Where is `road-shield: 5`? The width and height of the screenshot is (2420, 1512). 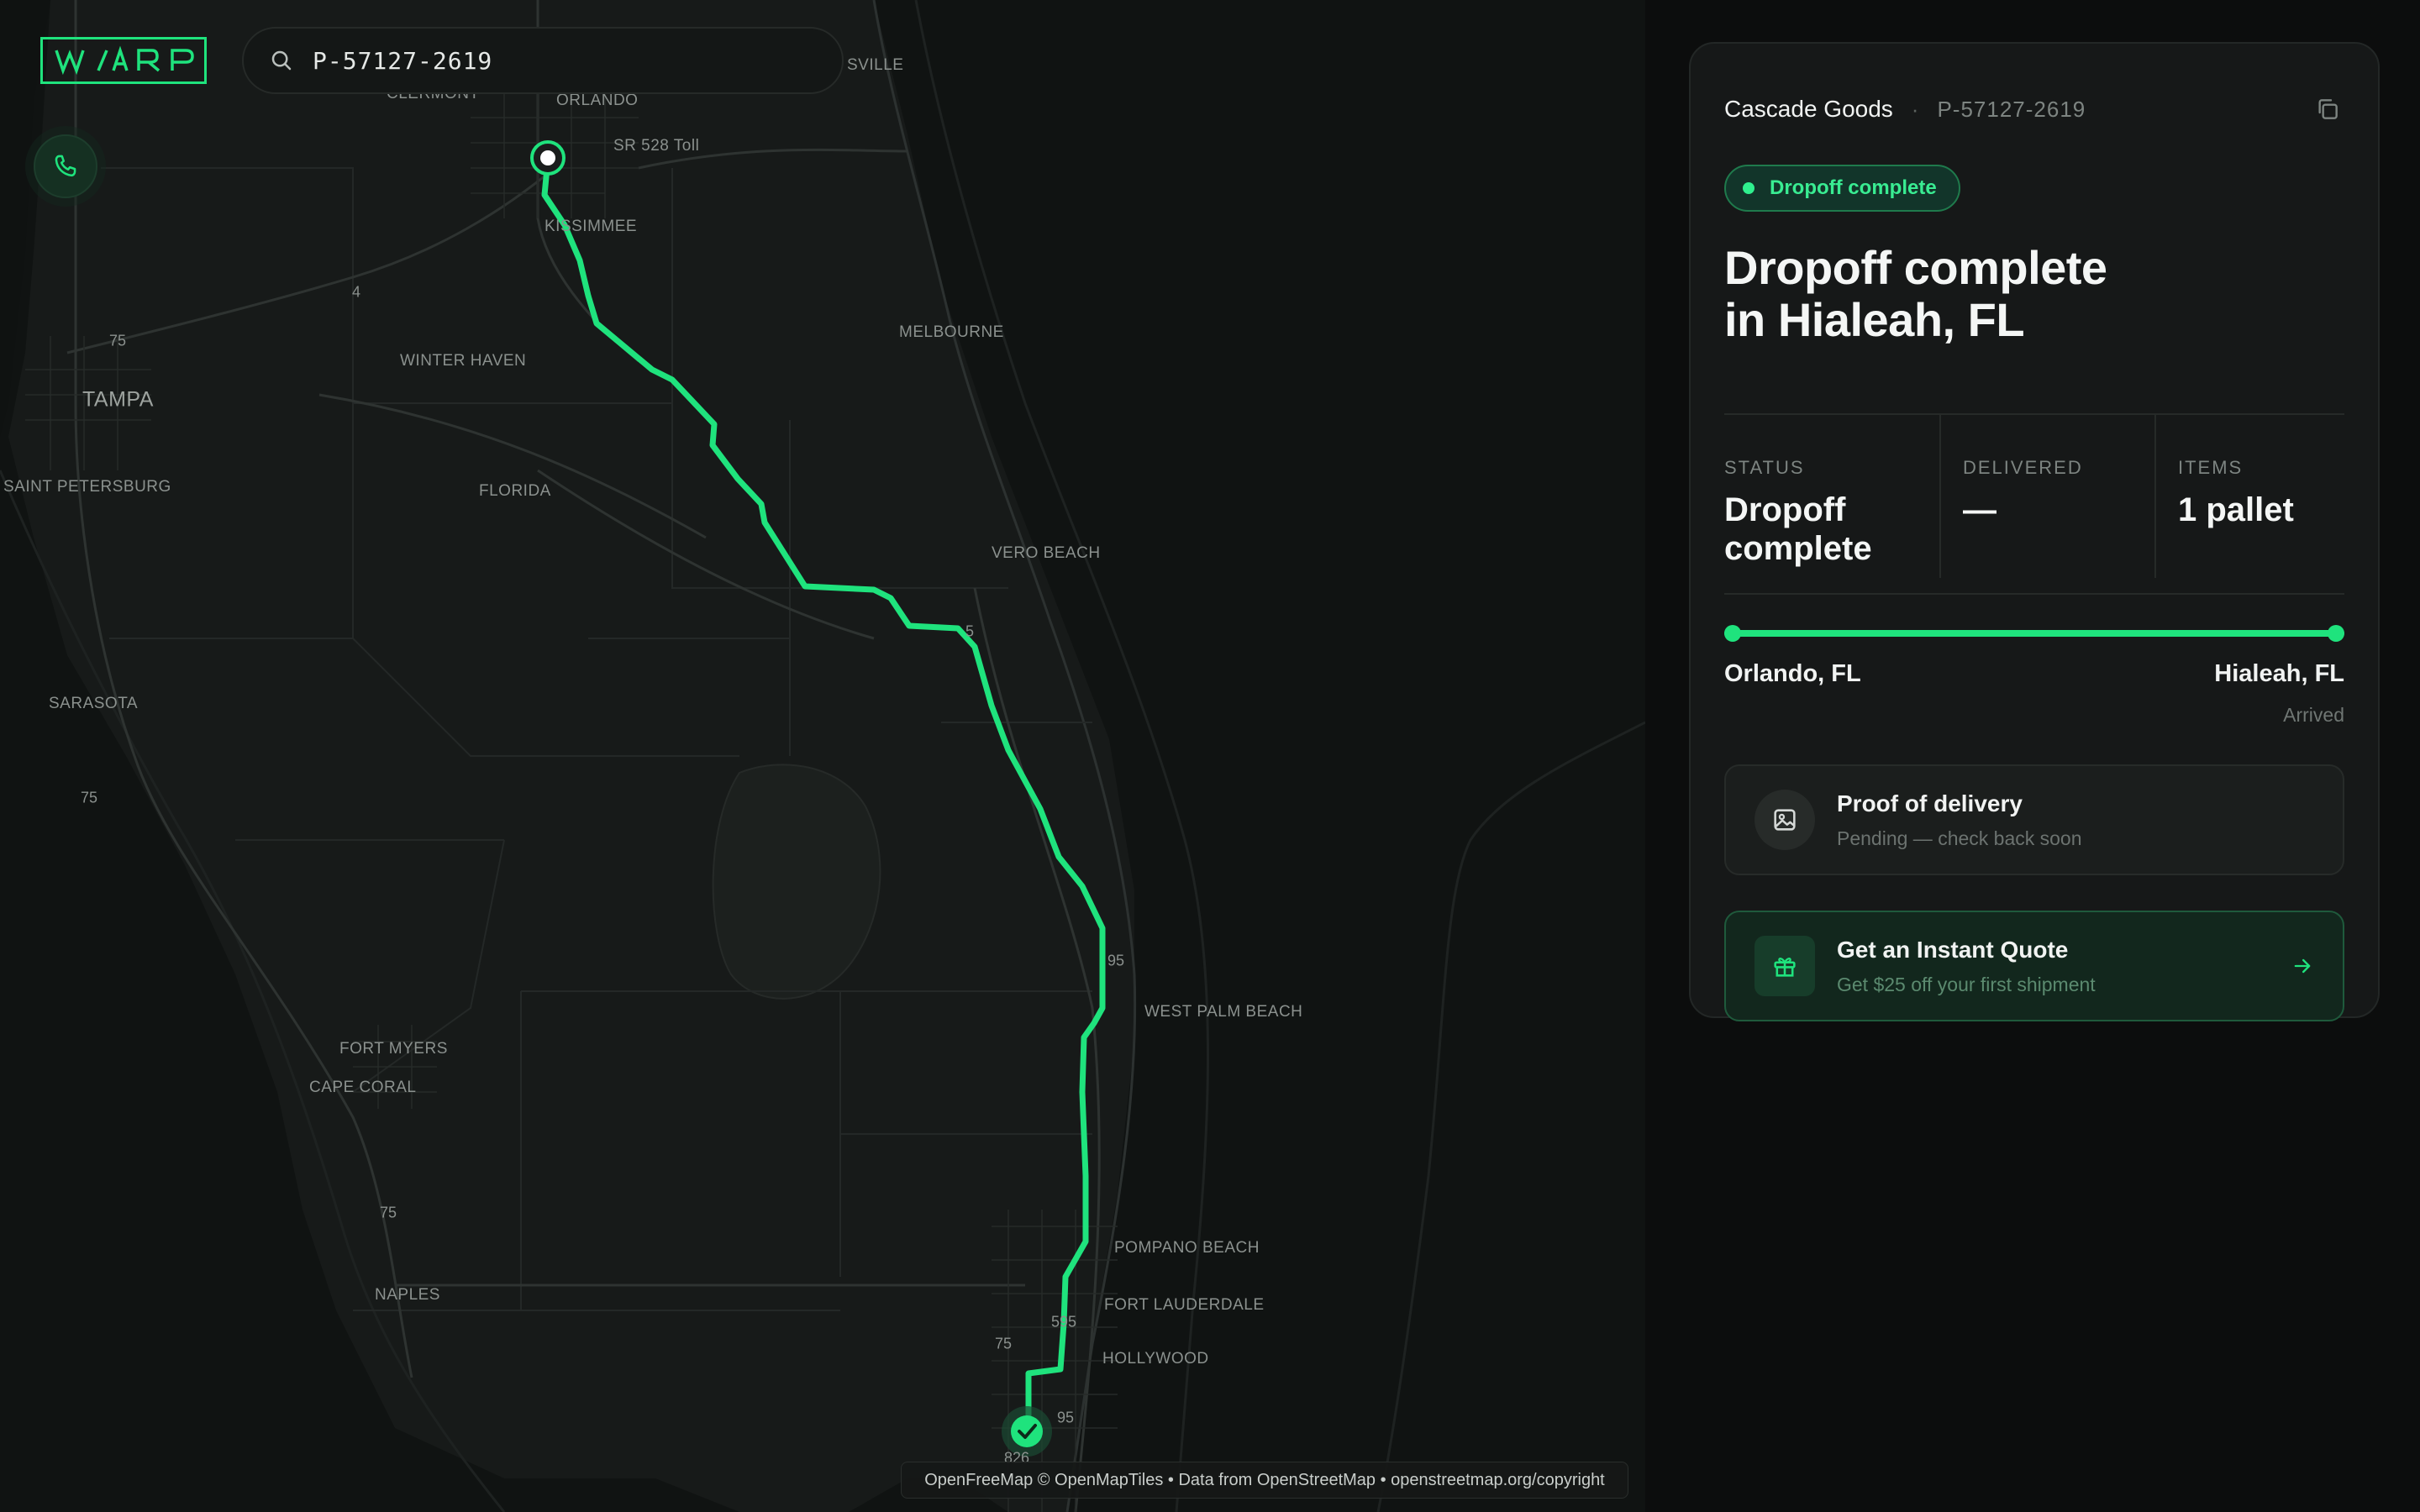
road-shield: 5 is located at coordinates (970, 631).